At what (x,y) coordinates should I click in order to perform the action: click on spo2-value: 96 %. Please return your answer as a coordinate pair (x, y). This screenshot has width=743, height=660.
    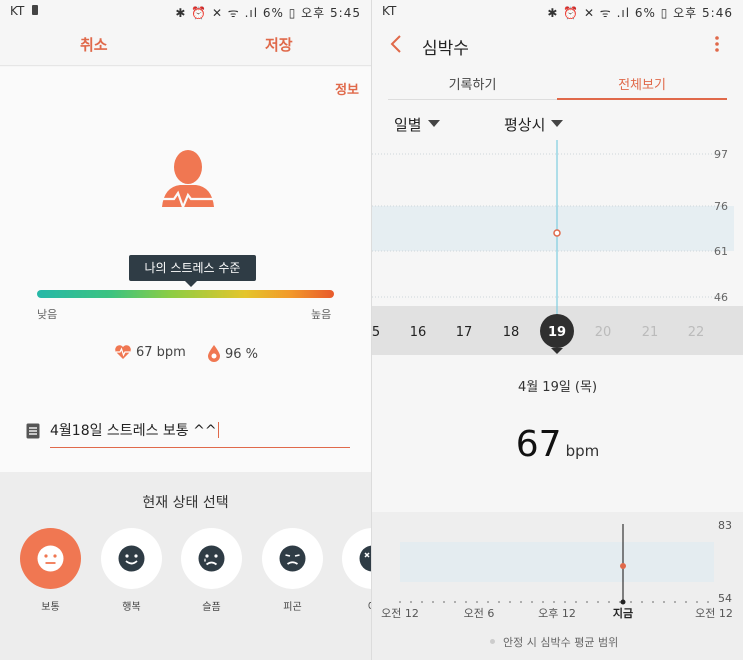
    Looking at the image, I should click on (242, 354).